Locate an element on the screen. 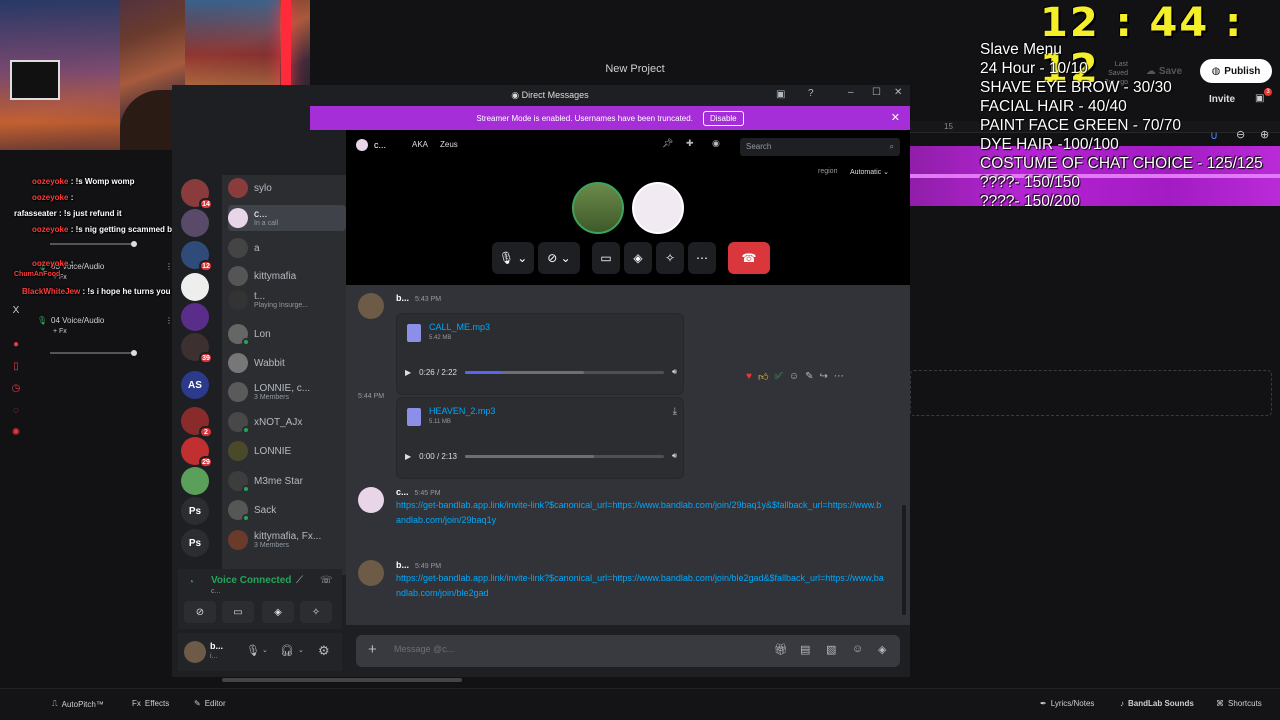 This screenshot has width=1280, height=720. track-fx: + Fx is located at coordinates (60, 331).